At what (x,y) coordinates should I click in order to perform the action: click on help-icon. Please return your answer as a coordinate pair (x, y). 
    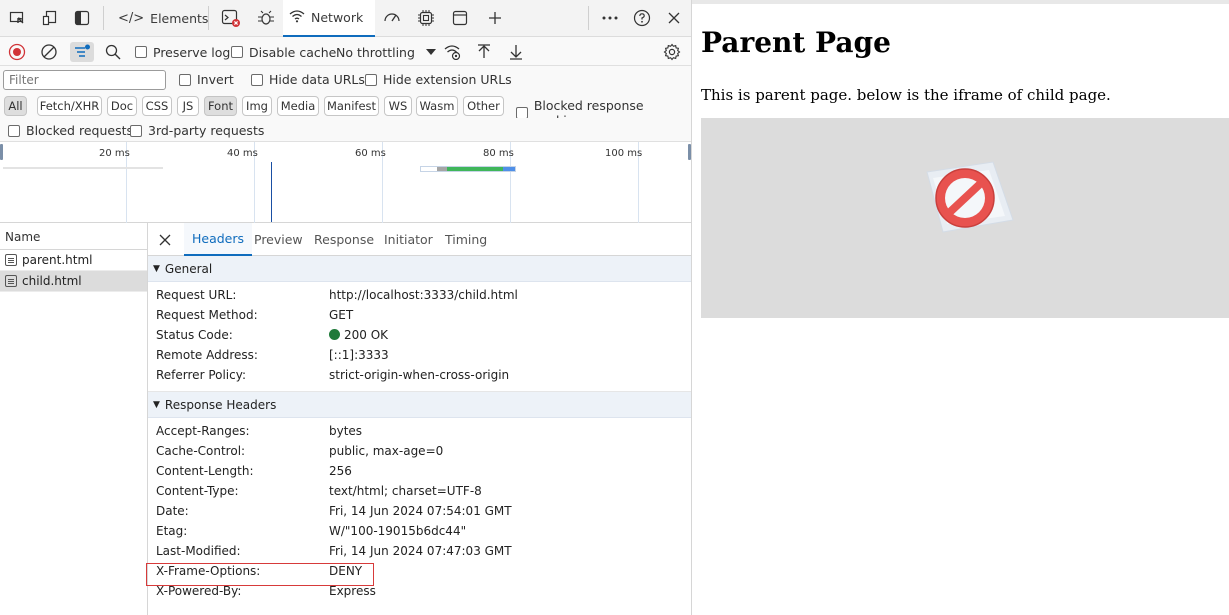
    Looking at the image, I should click on (642, 18).